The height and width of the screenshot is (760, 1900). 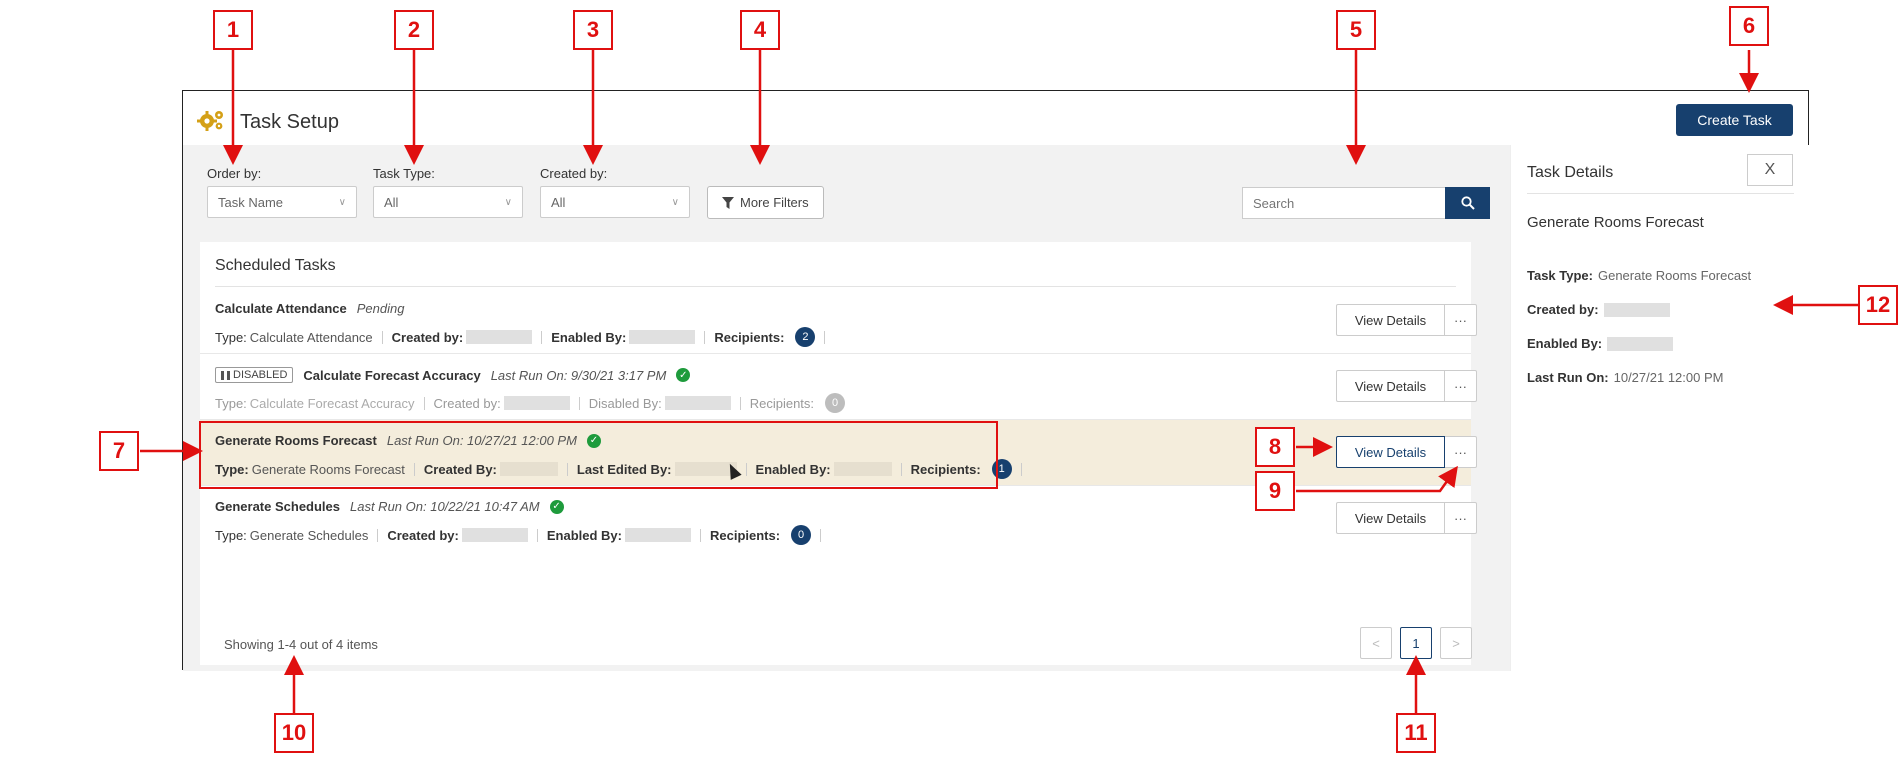 I want to click on task-name: Calculate Forecast Accuracy, so click(x=392, y=375).